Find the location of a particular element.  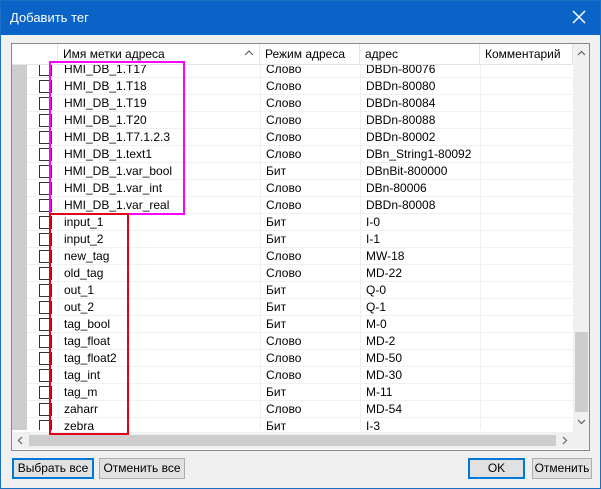

ok-button: OK is located at coordinates (496, 468).